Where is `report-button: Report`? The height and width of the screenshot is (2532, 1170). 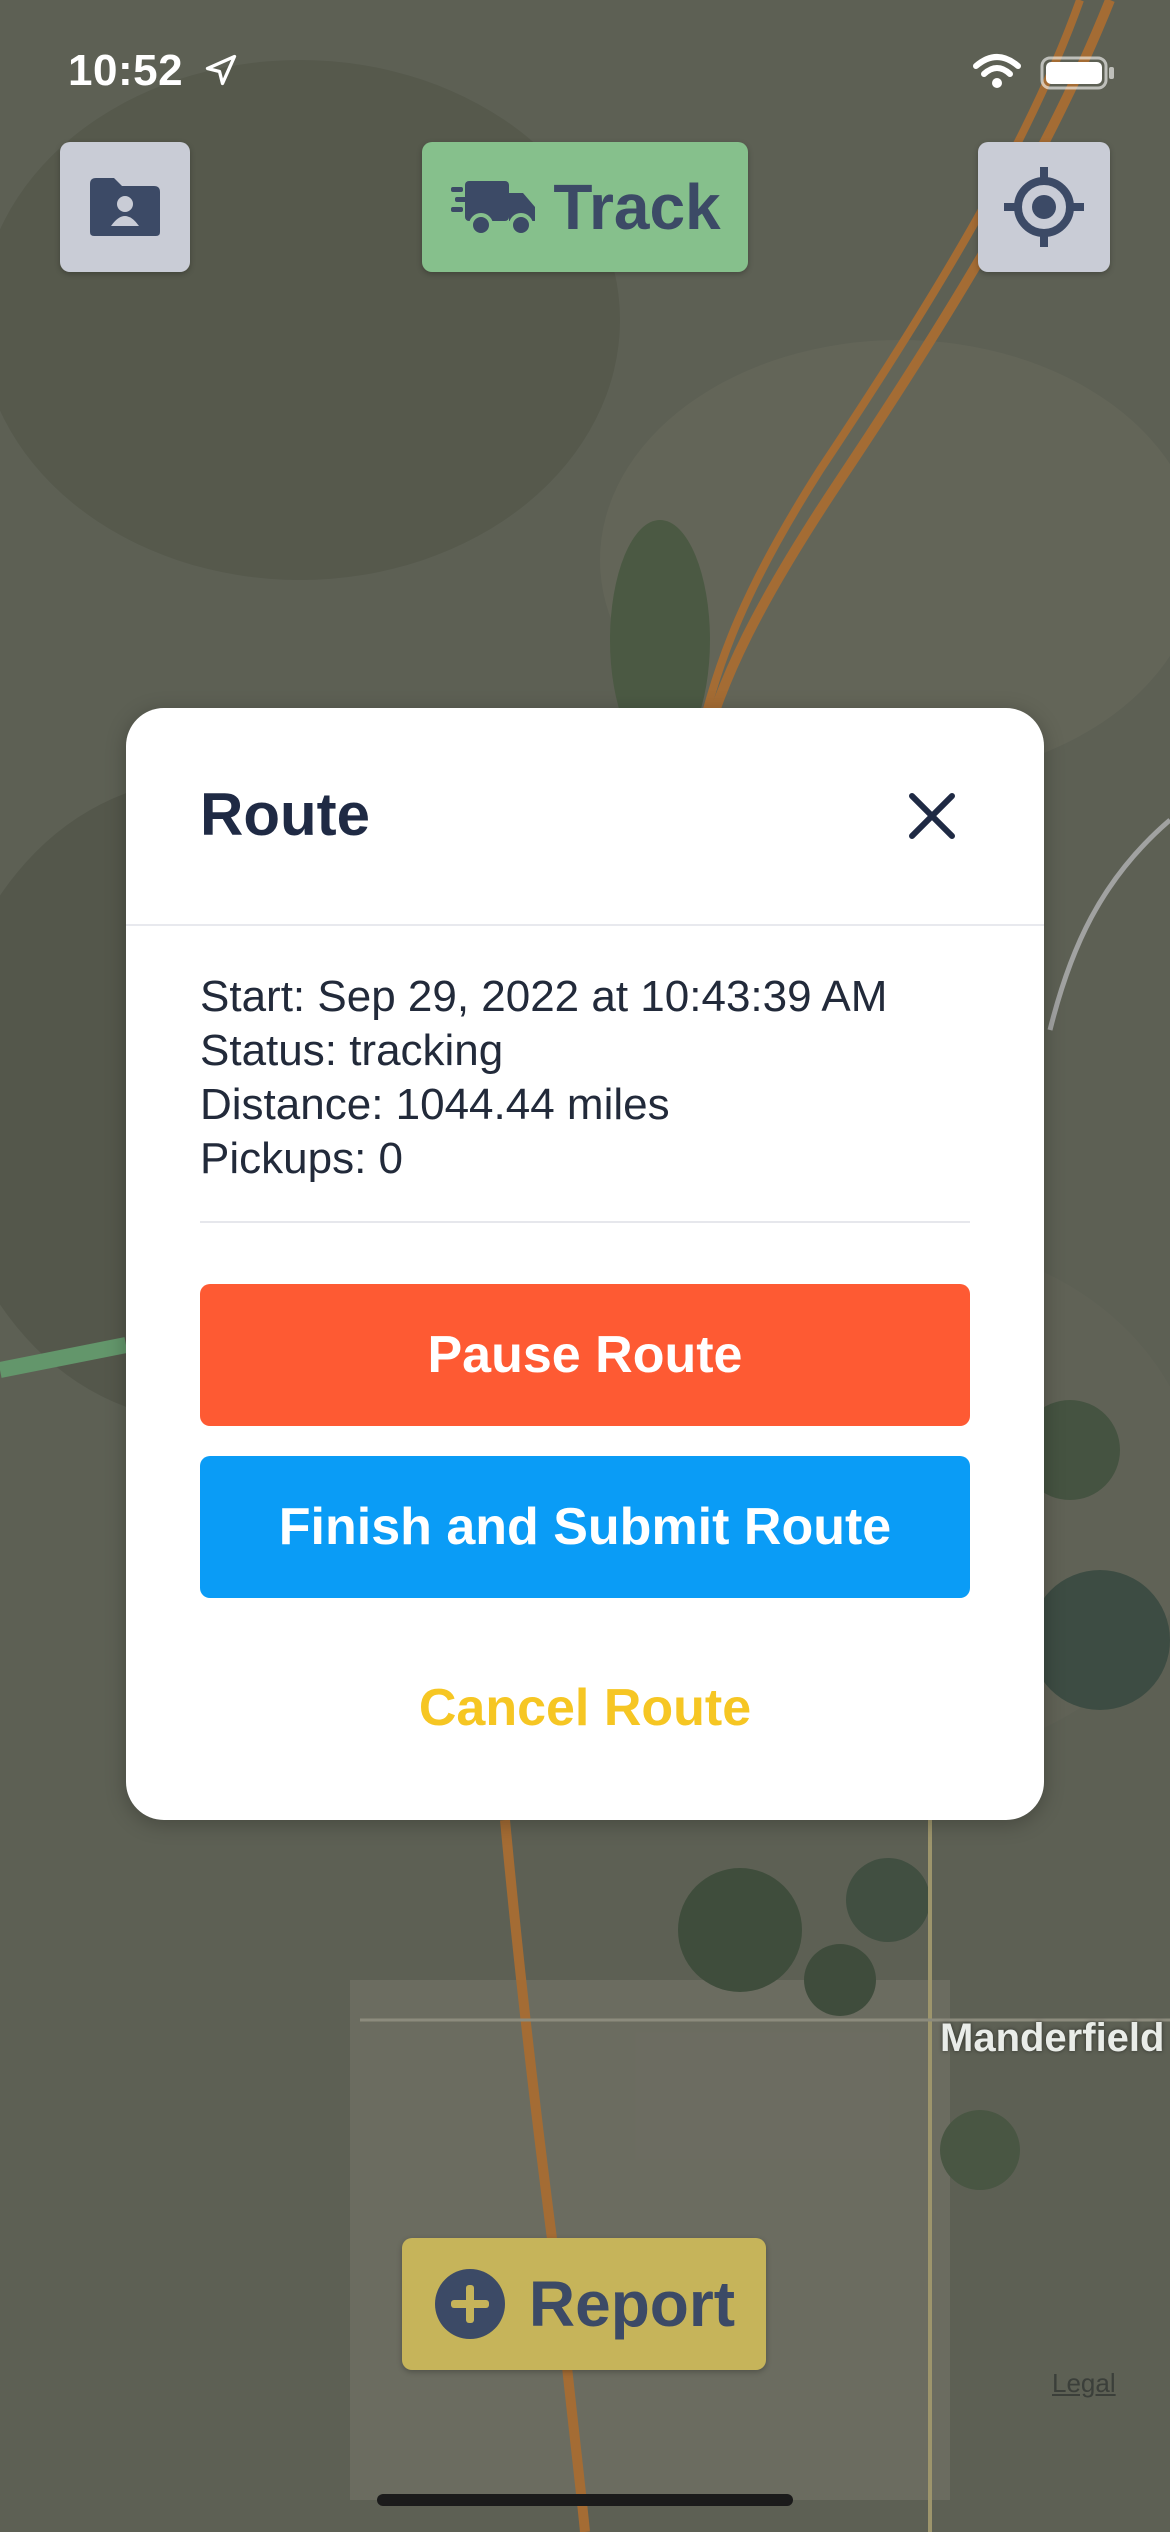
report-button: Report is located at coordinates (584, 2304).